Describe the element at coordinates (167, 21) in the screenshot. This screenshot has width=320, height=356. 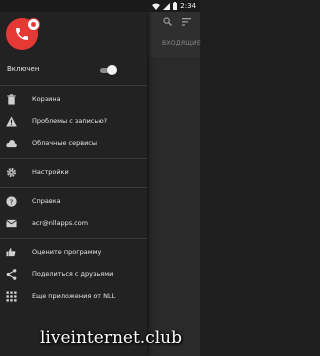
I see `search-icon` at that location.